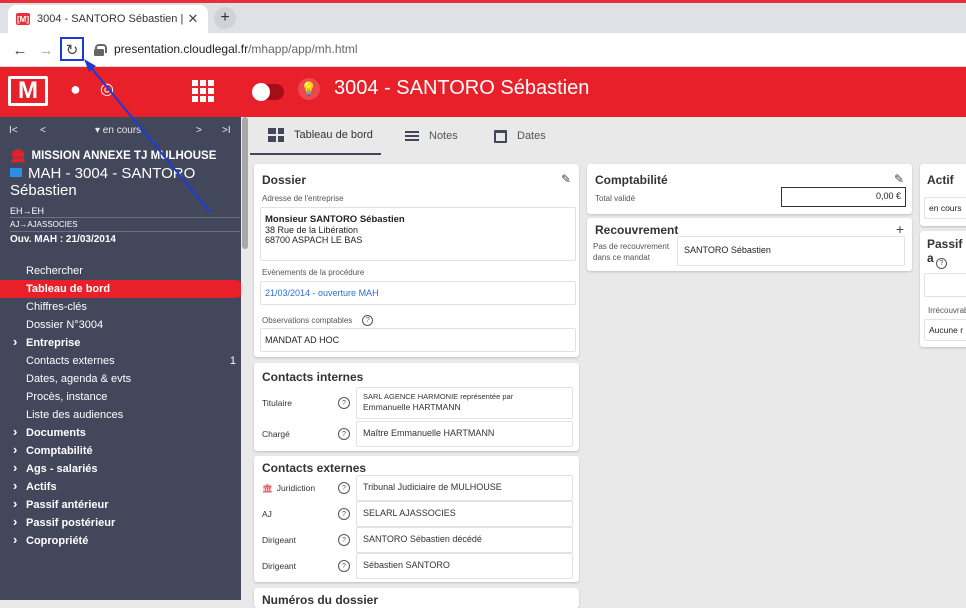  I want to click on count-badge: 1, so click(232, 361).